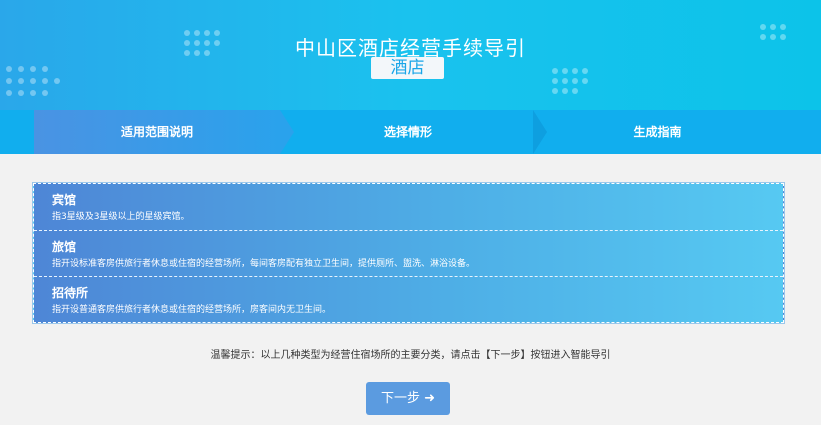 The height and width of the screenshot is (425, 821). What do you see at coordinates (657, 132) in the screenshot?
I see `step-generate: 生成指南` at bounding box center [657, 132].